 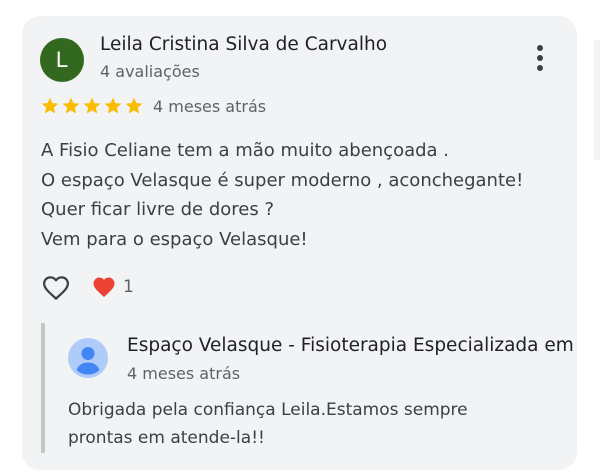 What do you see at coordinates (597, 100) in the screenshot?
I see `next-card-edge` at bounding box center [597, 100].